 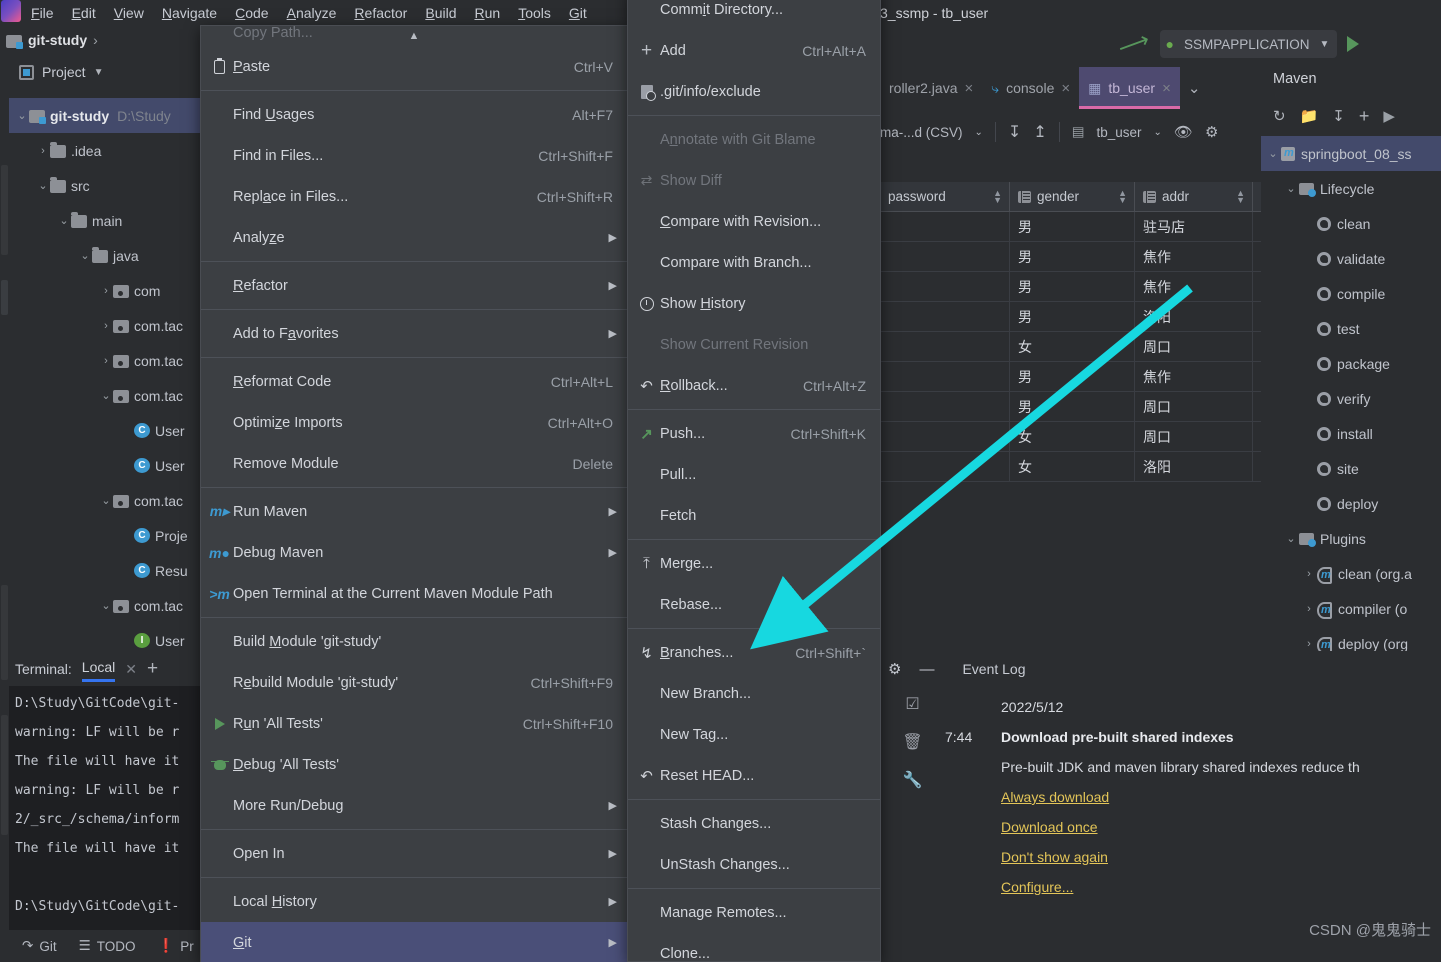 What do you see at coordinates (1351, 608) in the screenshot?
I see `maven-tree-node: › compiler (o` at bounding box center [1351, 608].